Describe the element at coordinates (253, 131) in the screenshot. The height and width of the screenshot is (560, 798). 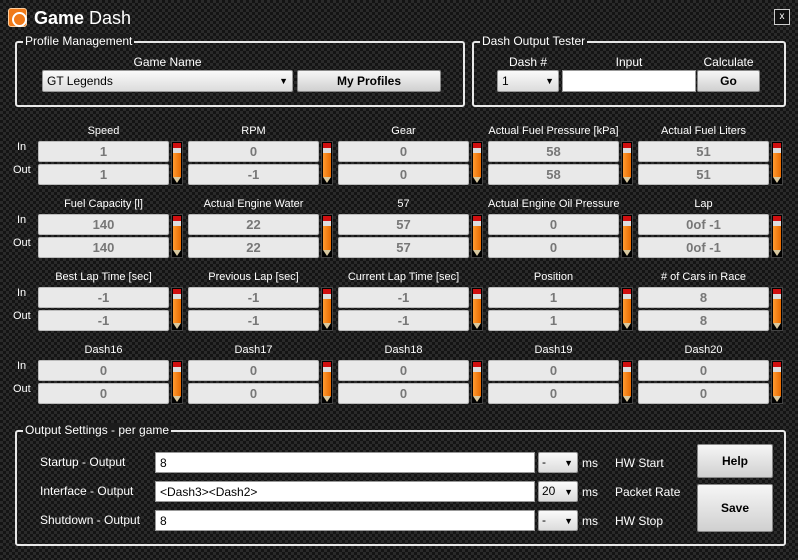
I see `dash-label: RPM` at that location.